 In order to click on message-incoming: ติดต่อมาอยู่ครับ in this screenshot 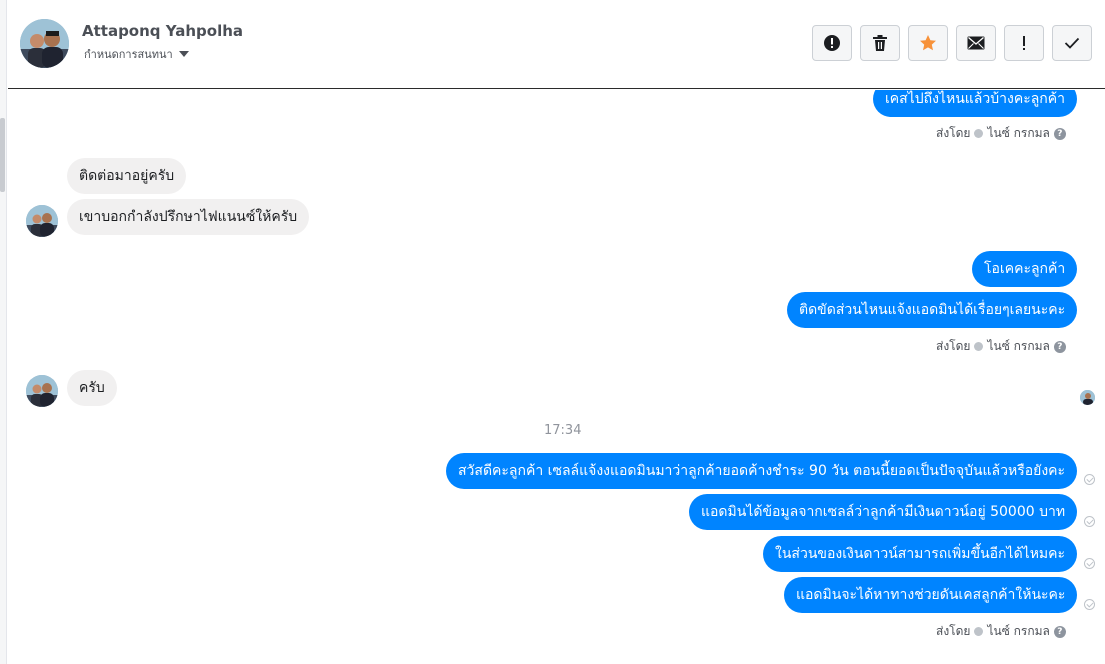, I will do `click(127, 176)`.